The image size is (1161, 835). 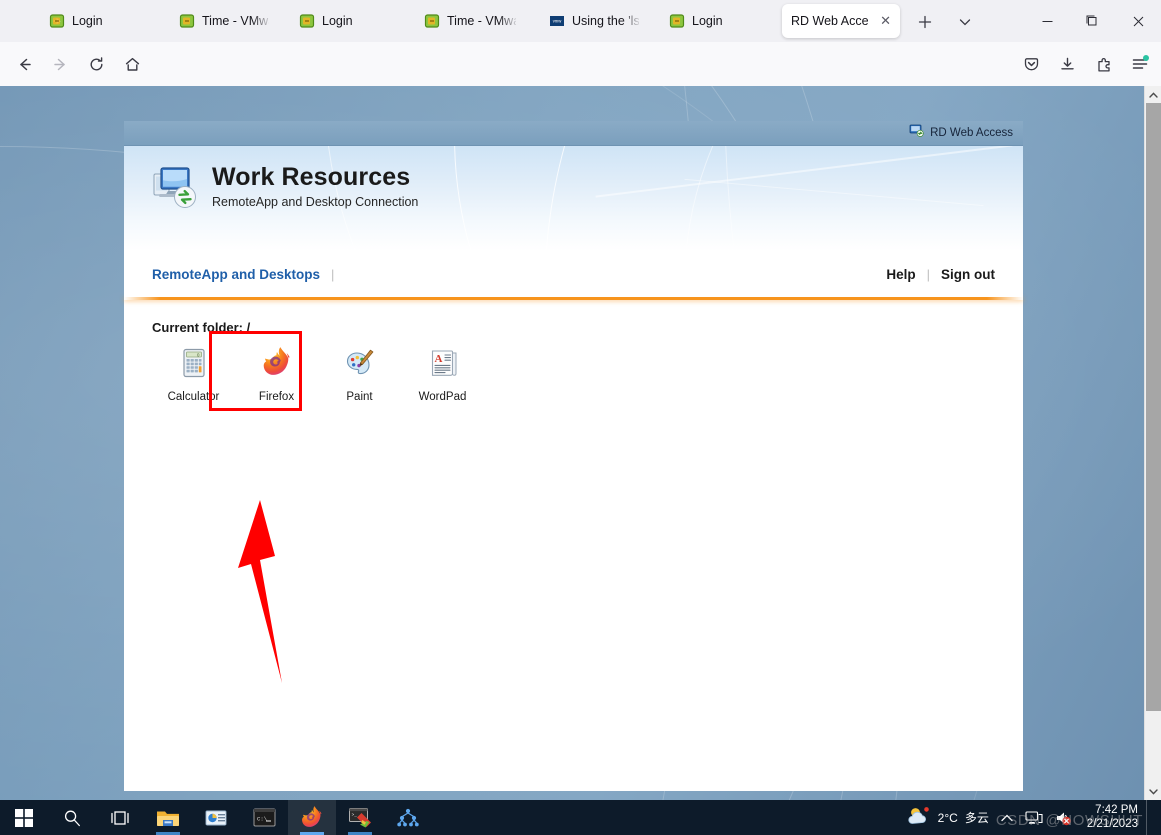 What do you see at coordinates (916, 133) in the screenshot?
I see `rd-web-access-icon` at bounding box center [916, 133].